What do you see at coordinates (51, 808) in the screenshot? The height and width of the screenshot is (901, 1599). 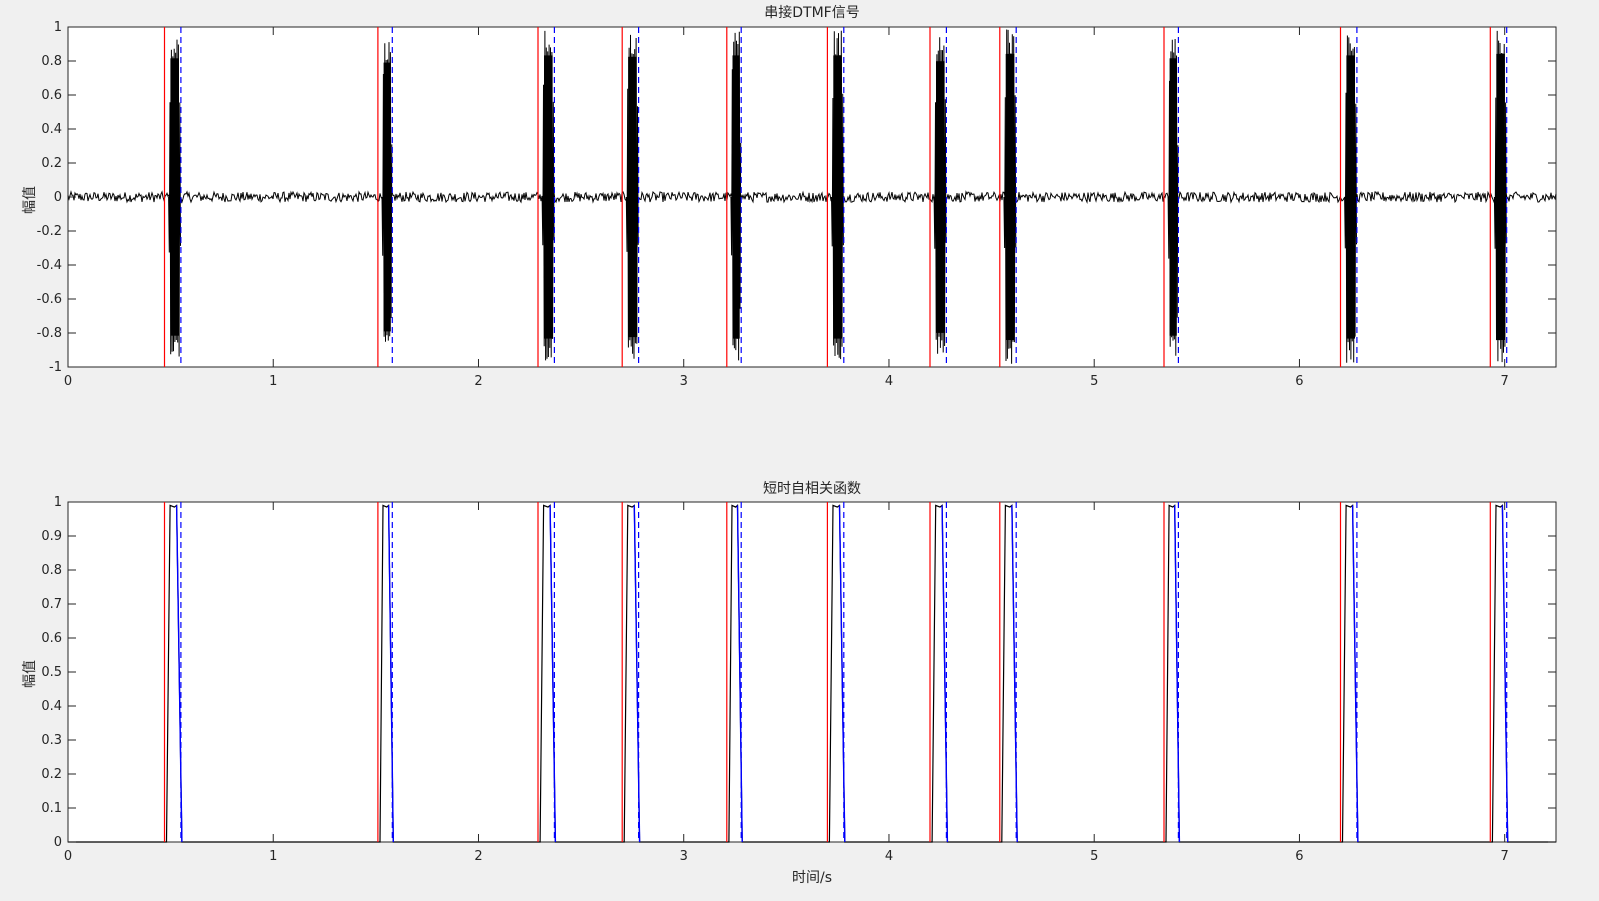 I see `y-tick-label: 0.1` at bounding box center [51, 808].